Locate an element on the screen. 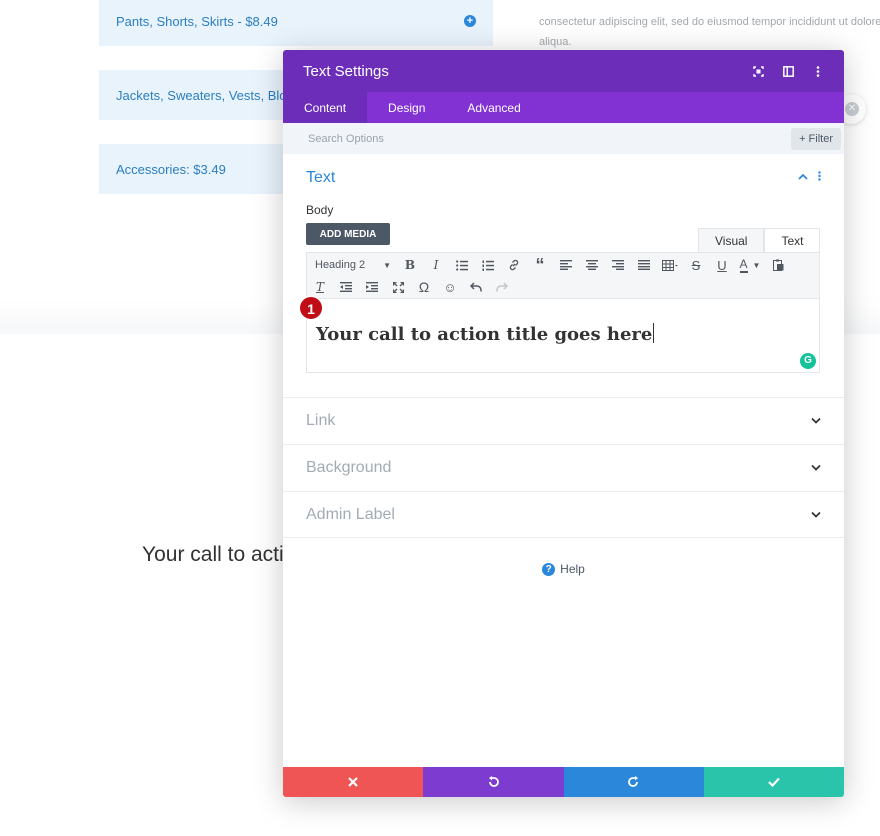  more-vertical-icon is located at coordinates (818, 71).